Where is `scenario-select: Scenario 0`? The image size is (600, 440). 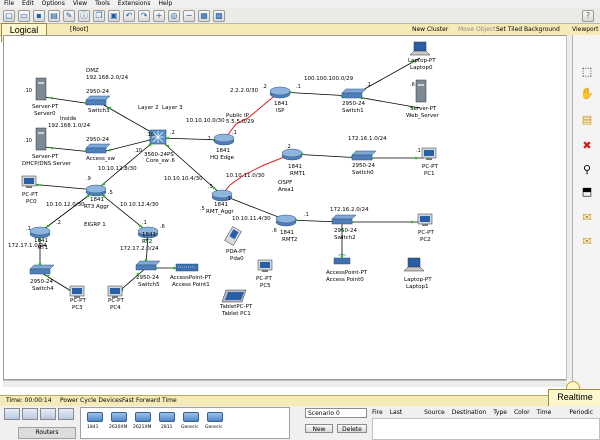 scenario-select: Scenario 0 is located at coordinates (336, 413).